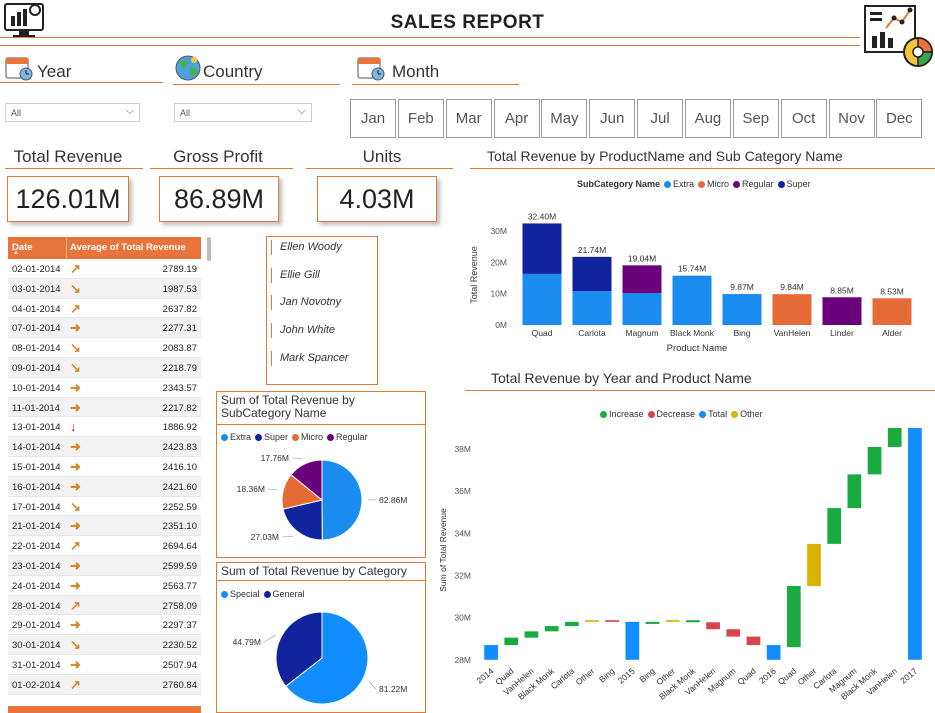  Describe the element at coordinates (104, 309) in the screenshot. I see `table-row: 04-01-2014 ↗ 2637.82` at that location.